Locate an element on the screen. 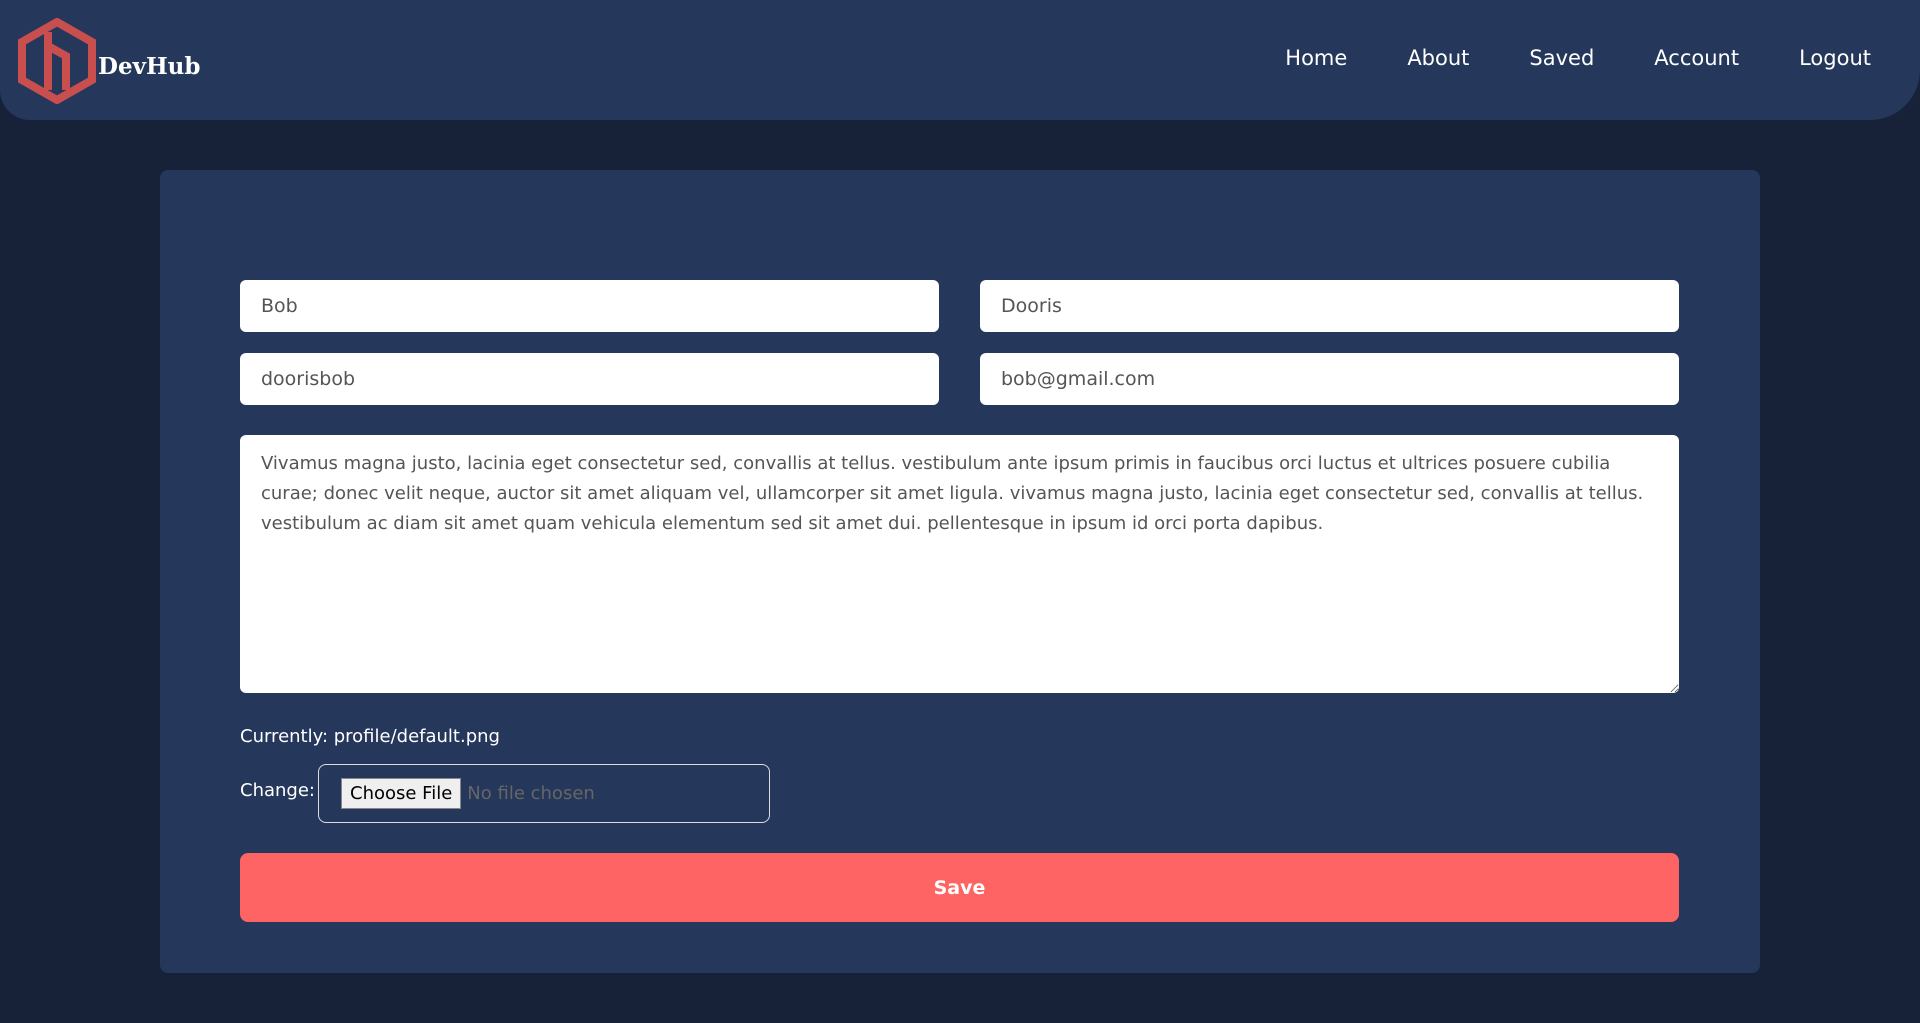  save-button: Save is located at coordinates (959, 887).